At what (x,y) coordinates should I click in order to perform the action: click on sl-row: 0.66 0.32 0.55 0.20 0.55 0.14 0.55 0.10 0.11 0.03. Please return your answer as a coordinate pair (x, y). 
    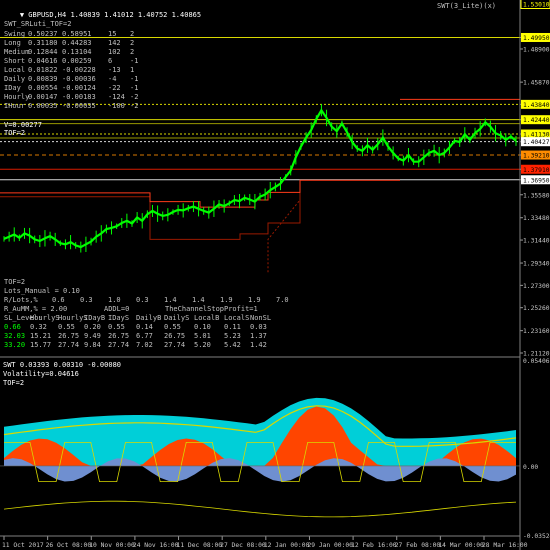
    Looking at the image, I should click on (164, 327).